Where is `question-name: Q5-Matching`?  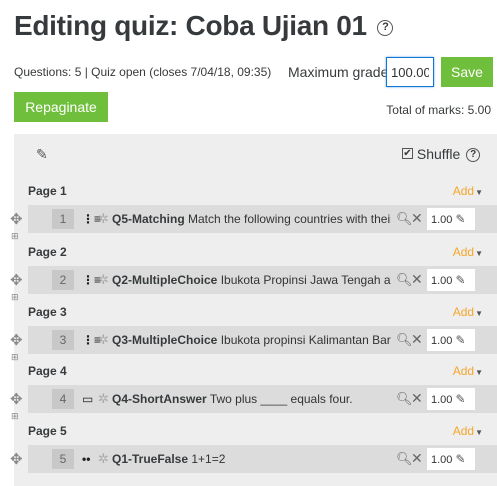
question-name: Q5-Matching is located at coordinates (148, 219).